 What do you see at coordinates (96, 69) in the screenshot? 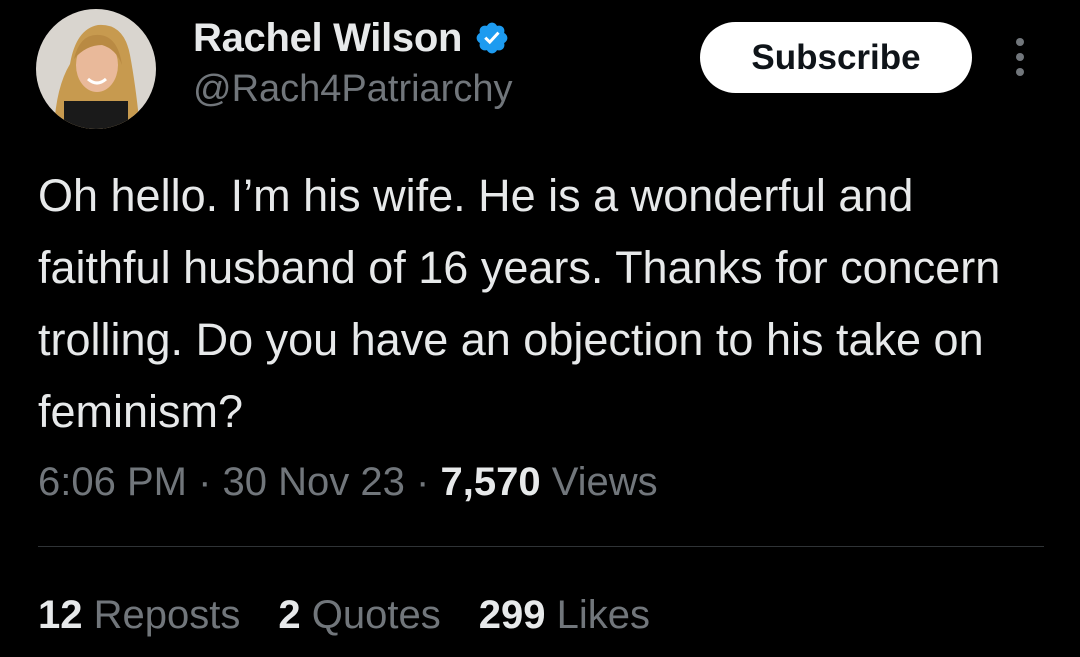
I see `avatar` at bounding box center [96, 69].